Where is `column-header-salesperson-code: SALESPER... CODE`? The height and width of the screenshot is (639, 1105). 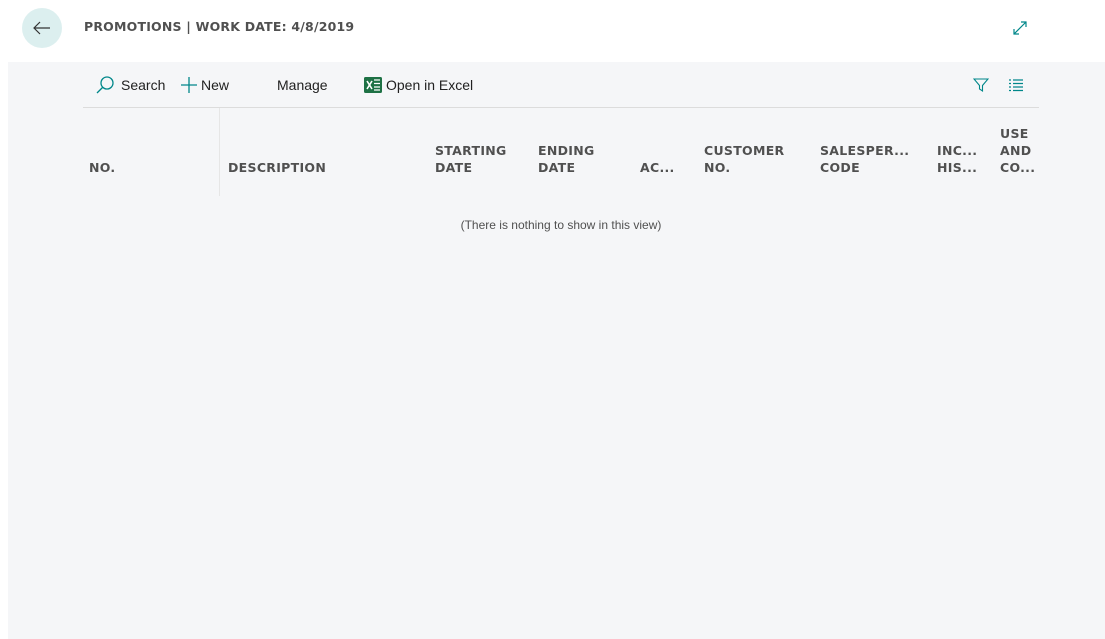
column-header-salesperson-code: SALESPER... CODE is located at coordinates (864, 150).